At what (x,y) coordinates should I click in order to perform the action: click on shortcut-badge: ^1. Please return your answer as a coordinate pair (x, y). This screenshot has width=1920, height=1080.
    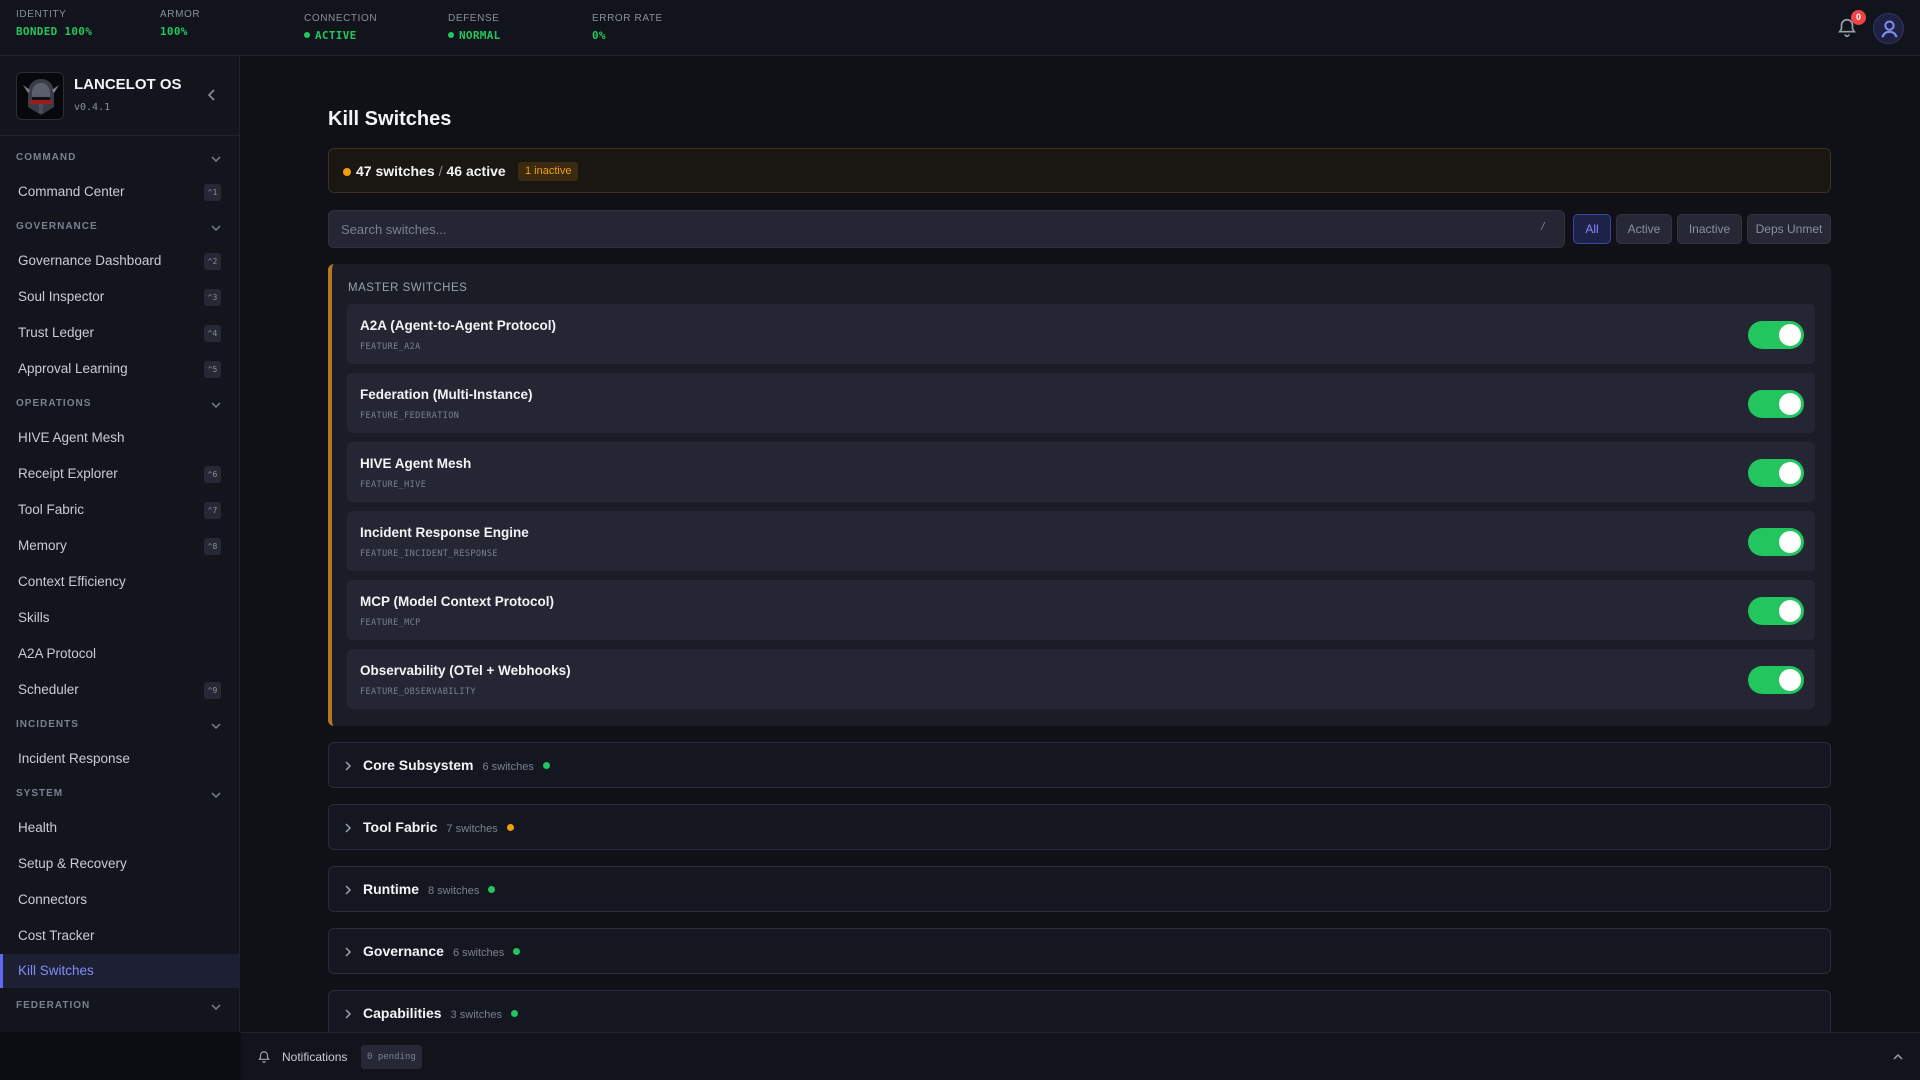
    Looking at the image, I should click on (212, 192).